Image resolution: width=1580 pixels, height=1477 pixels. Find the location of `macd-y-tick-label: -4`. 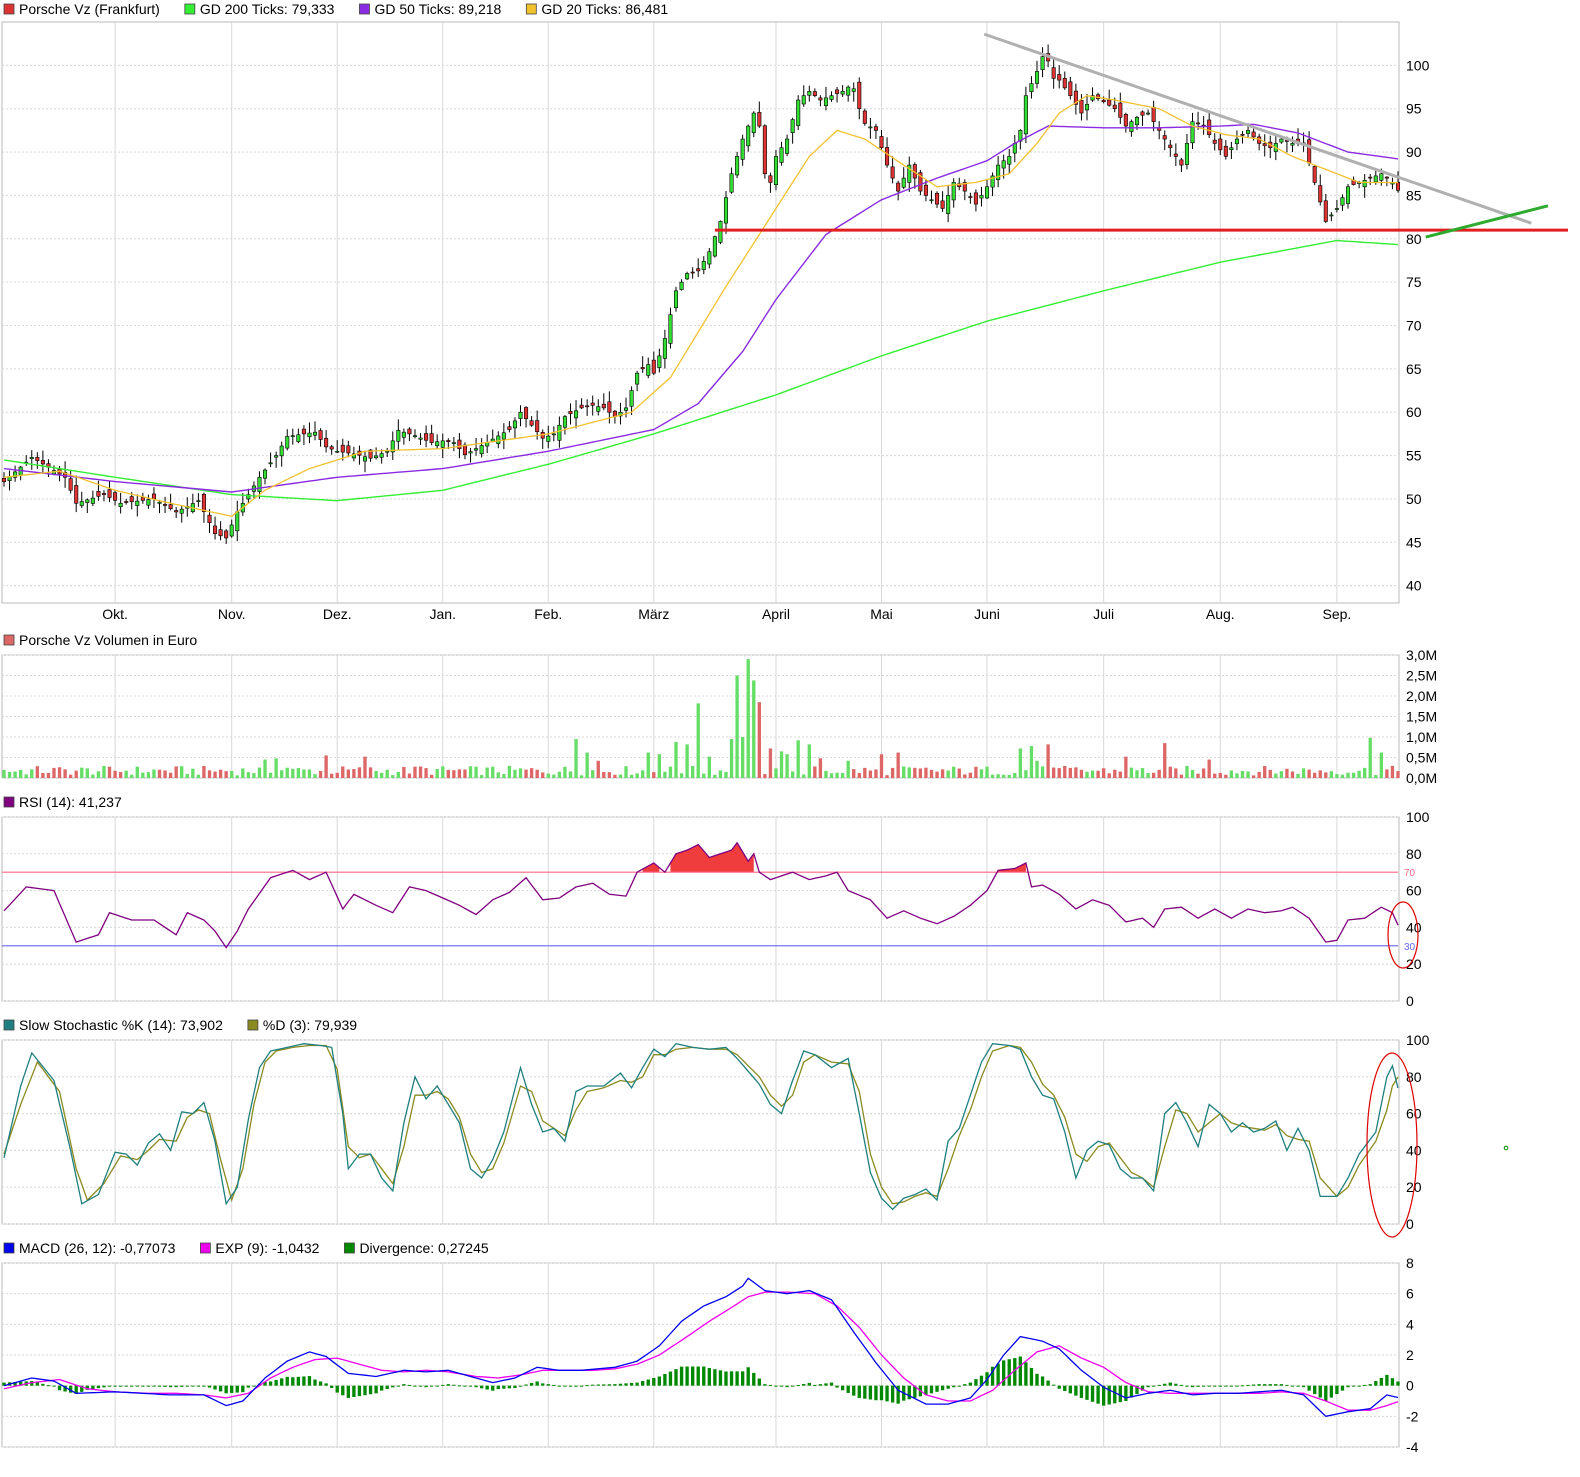

macd-y-tick-label: -4 is located at coordinates (1412, 1447).